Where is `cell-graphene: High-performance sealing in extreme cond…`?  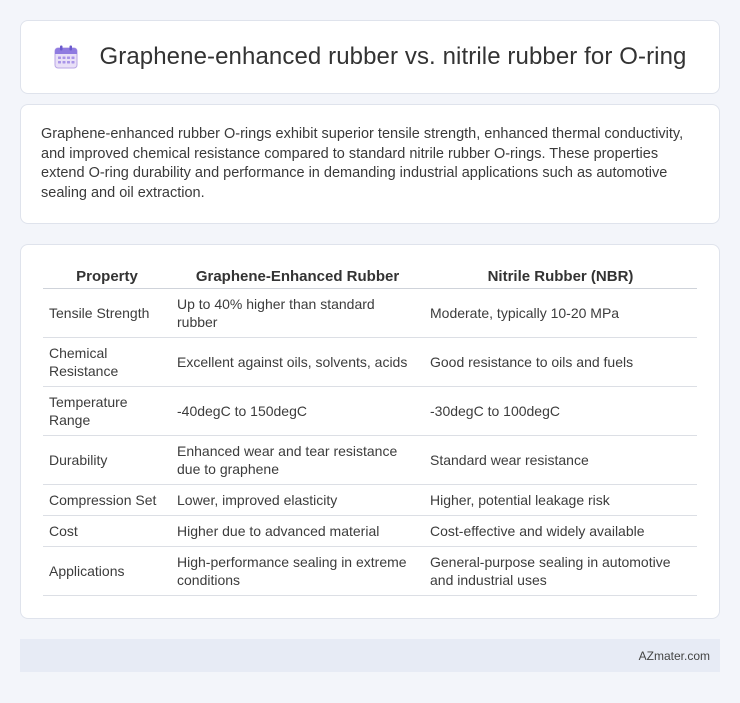
cell-graphene: High-performance sealing in extreme cond… is located at coordinates (297, 571).